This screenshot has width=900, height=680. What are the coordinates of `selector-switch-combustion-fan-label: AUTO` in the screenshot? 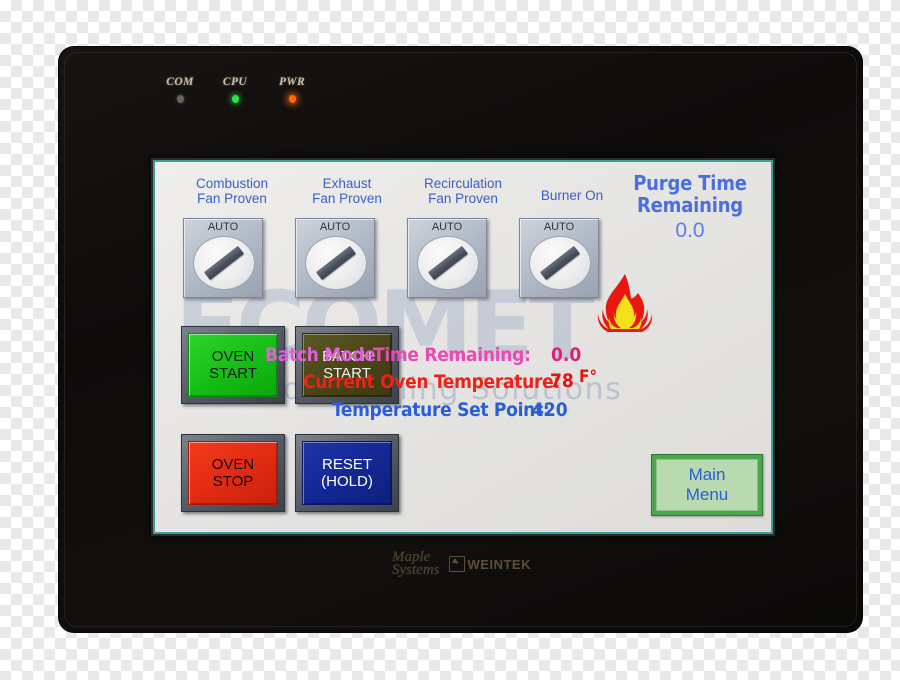 It's located at (223, 227).